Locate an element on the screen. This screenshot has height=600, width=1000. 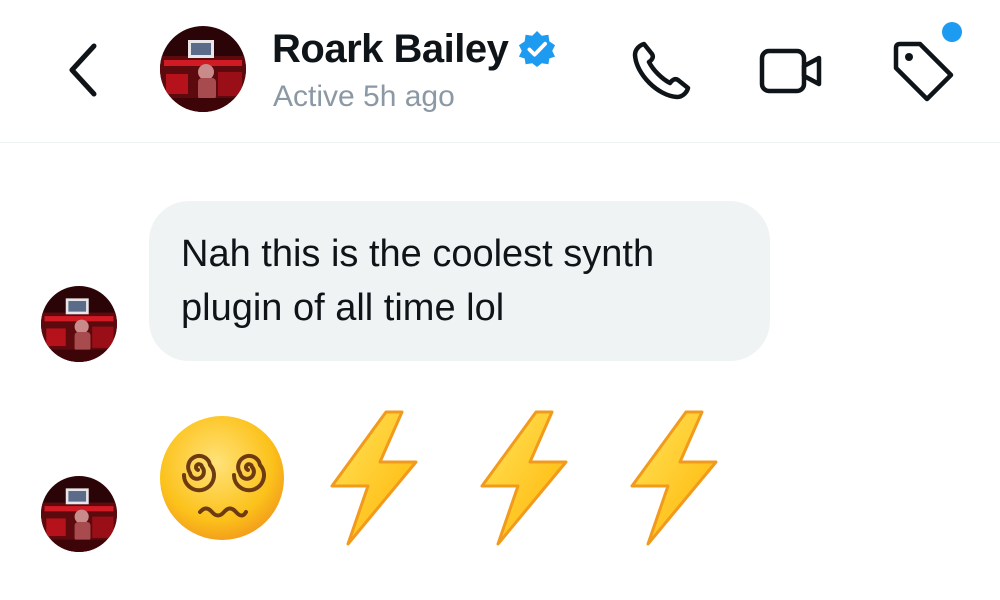
contact-avatar is located at coordinates (203, 69).